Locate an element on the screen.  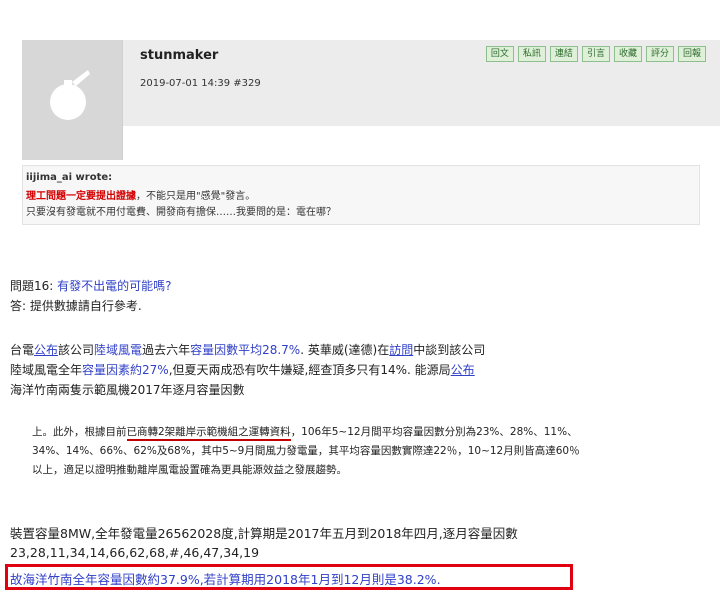
reply-button: 回文 is located at coordinates (499, 54).